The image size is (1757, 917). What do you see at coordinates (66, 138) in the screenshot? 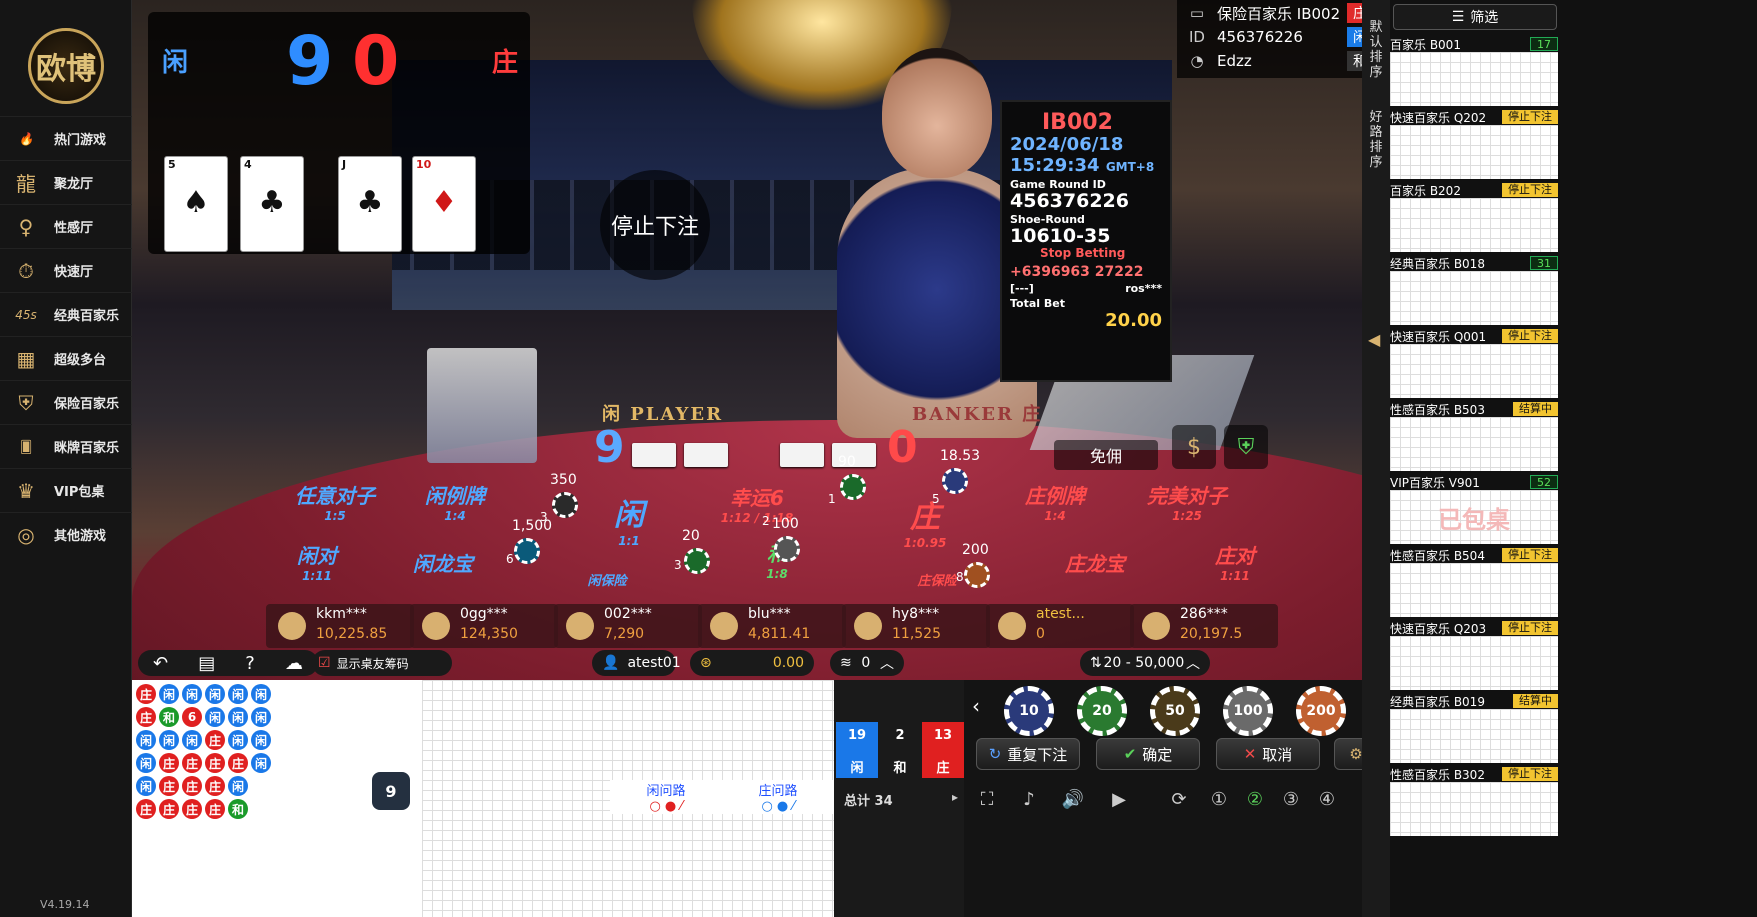
I see `sidebar-item: 🔥 热门游戏` at bounding box center [66, 138].